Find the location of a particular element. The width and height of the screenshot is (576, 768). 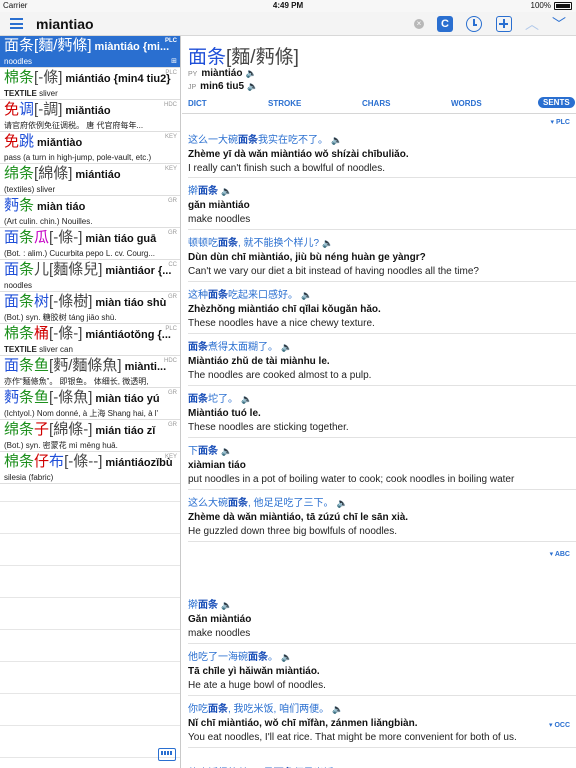

list-item-heading: 棉条[-條] miántiáo {min4 tiu2} is located at coordinates (90, 78).